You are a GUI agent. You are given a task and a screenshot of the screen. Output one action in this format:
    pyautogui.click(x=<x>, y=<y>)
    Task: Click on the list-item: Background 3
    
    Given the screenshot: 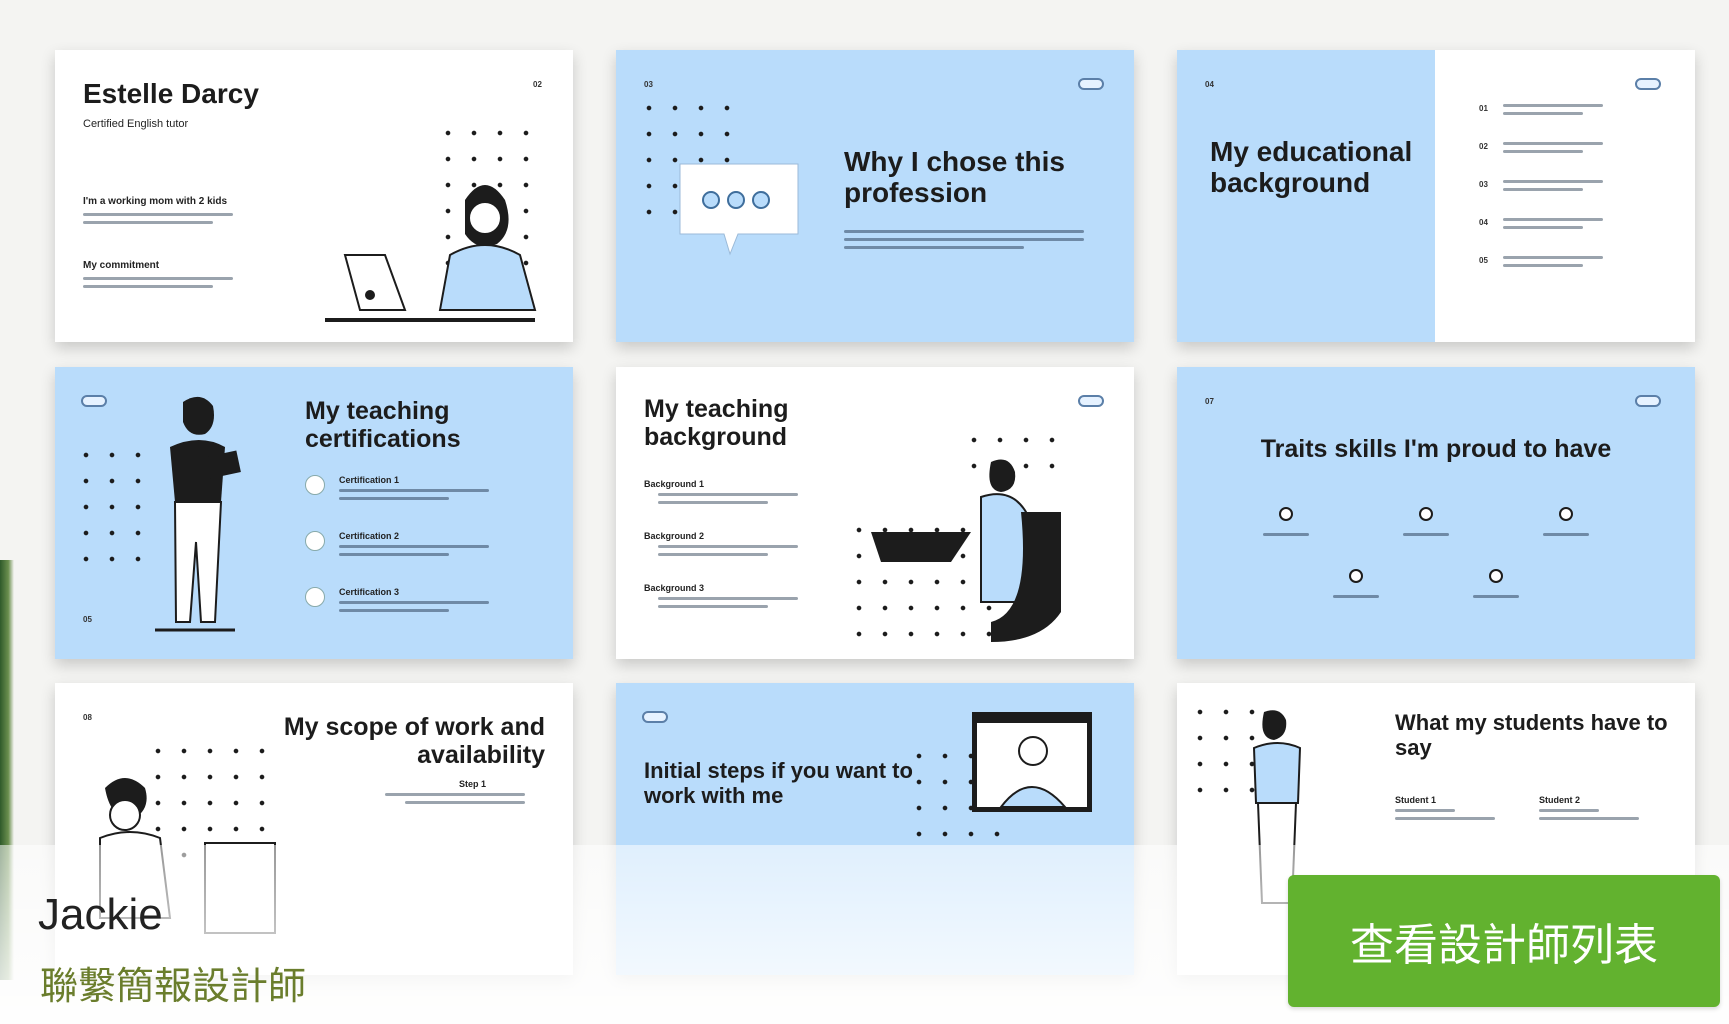 What is the action you would take?
    pyautogui.click(x=734, y=609)
    